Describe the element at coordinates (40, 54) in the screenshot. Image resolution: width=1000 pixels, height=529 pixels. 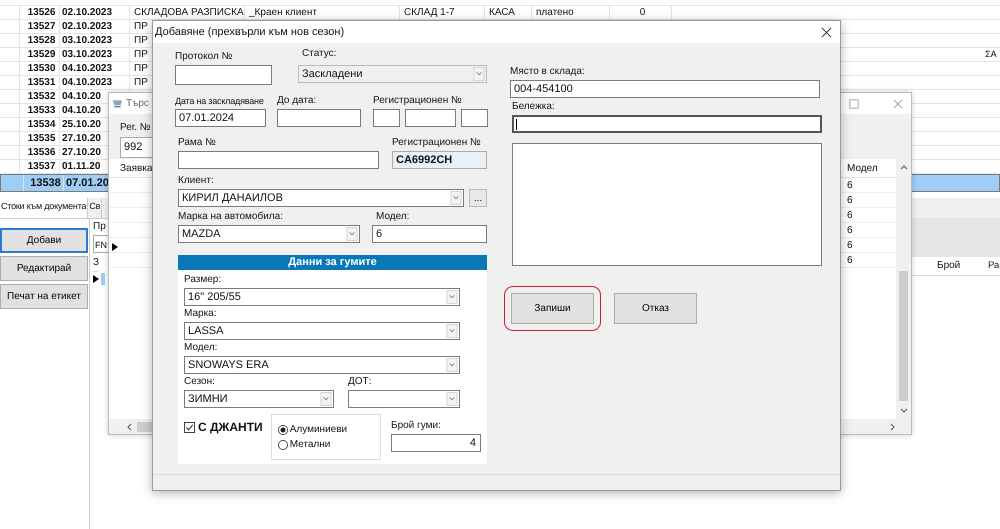
I see `table-cell: 13529` at that location.